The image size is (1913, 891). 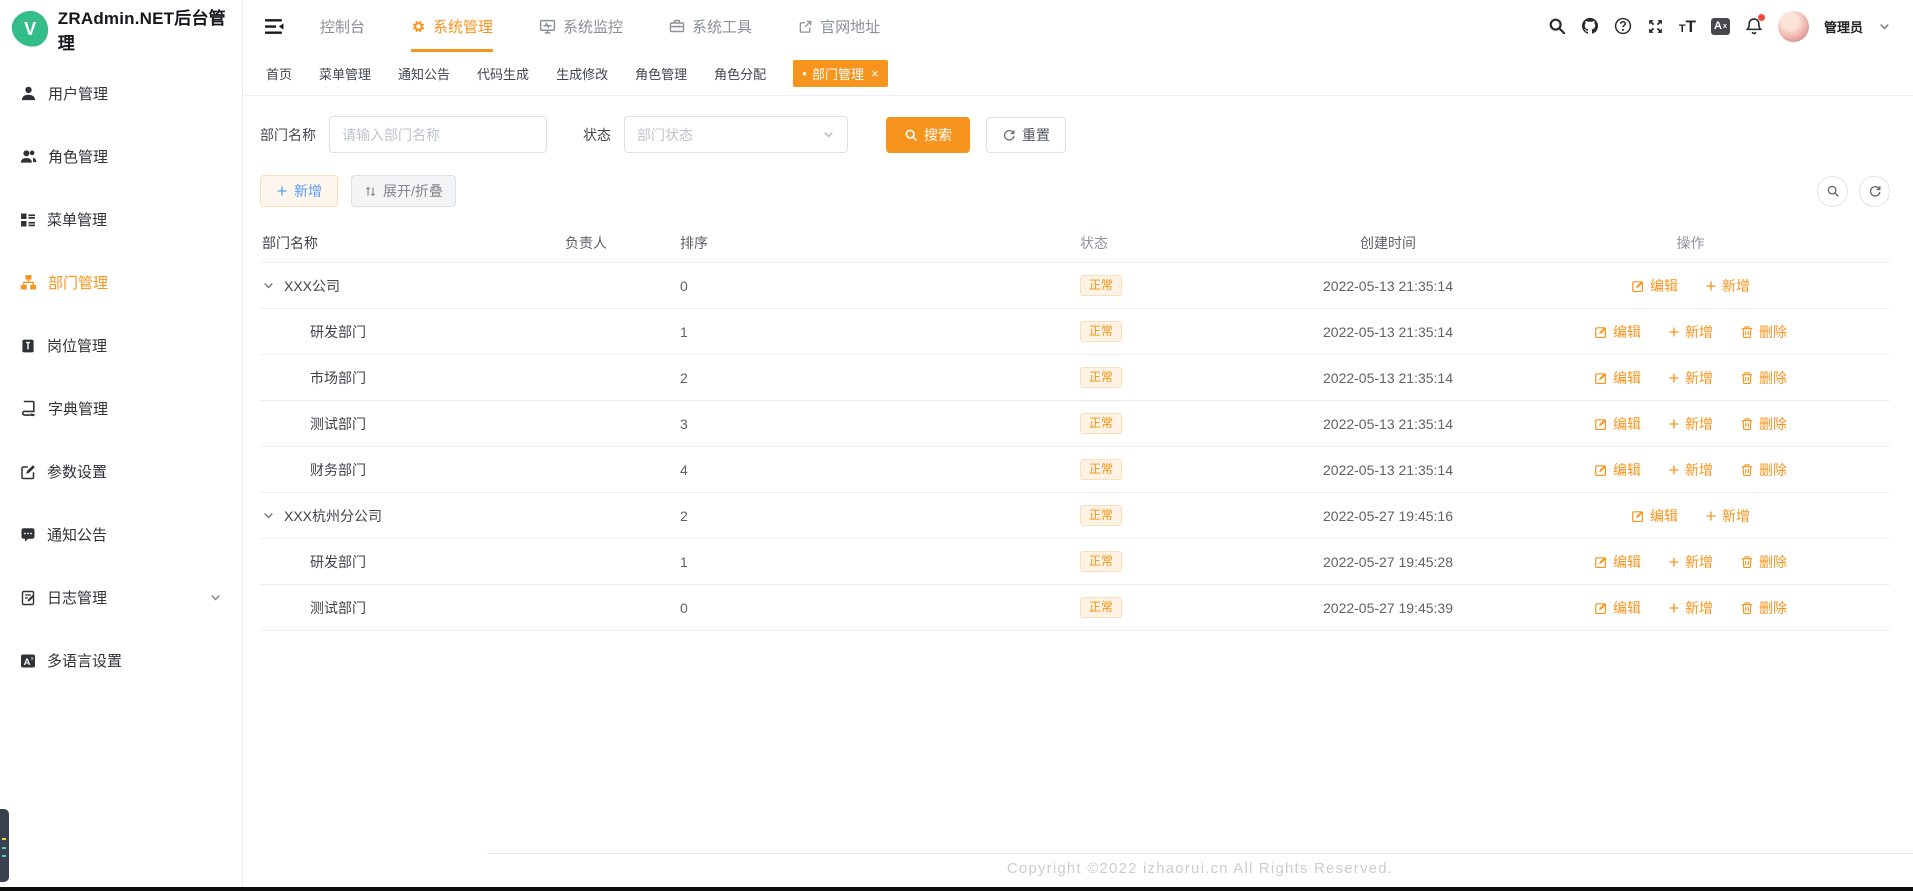 I want to click on tab-codegen: 代码生成, so click(x=503, y=73).